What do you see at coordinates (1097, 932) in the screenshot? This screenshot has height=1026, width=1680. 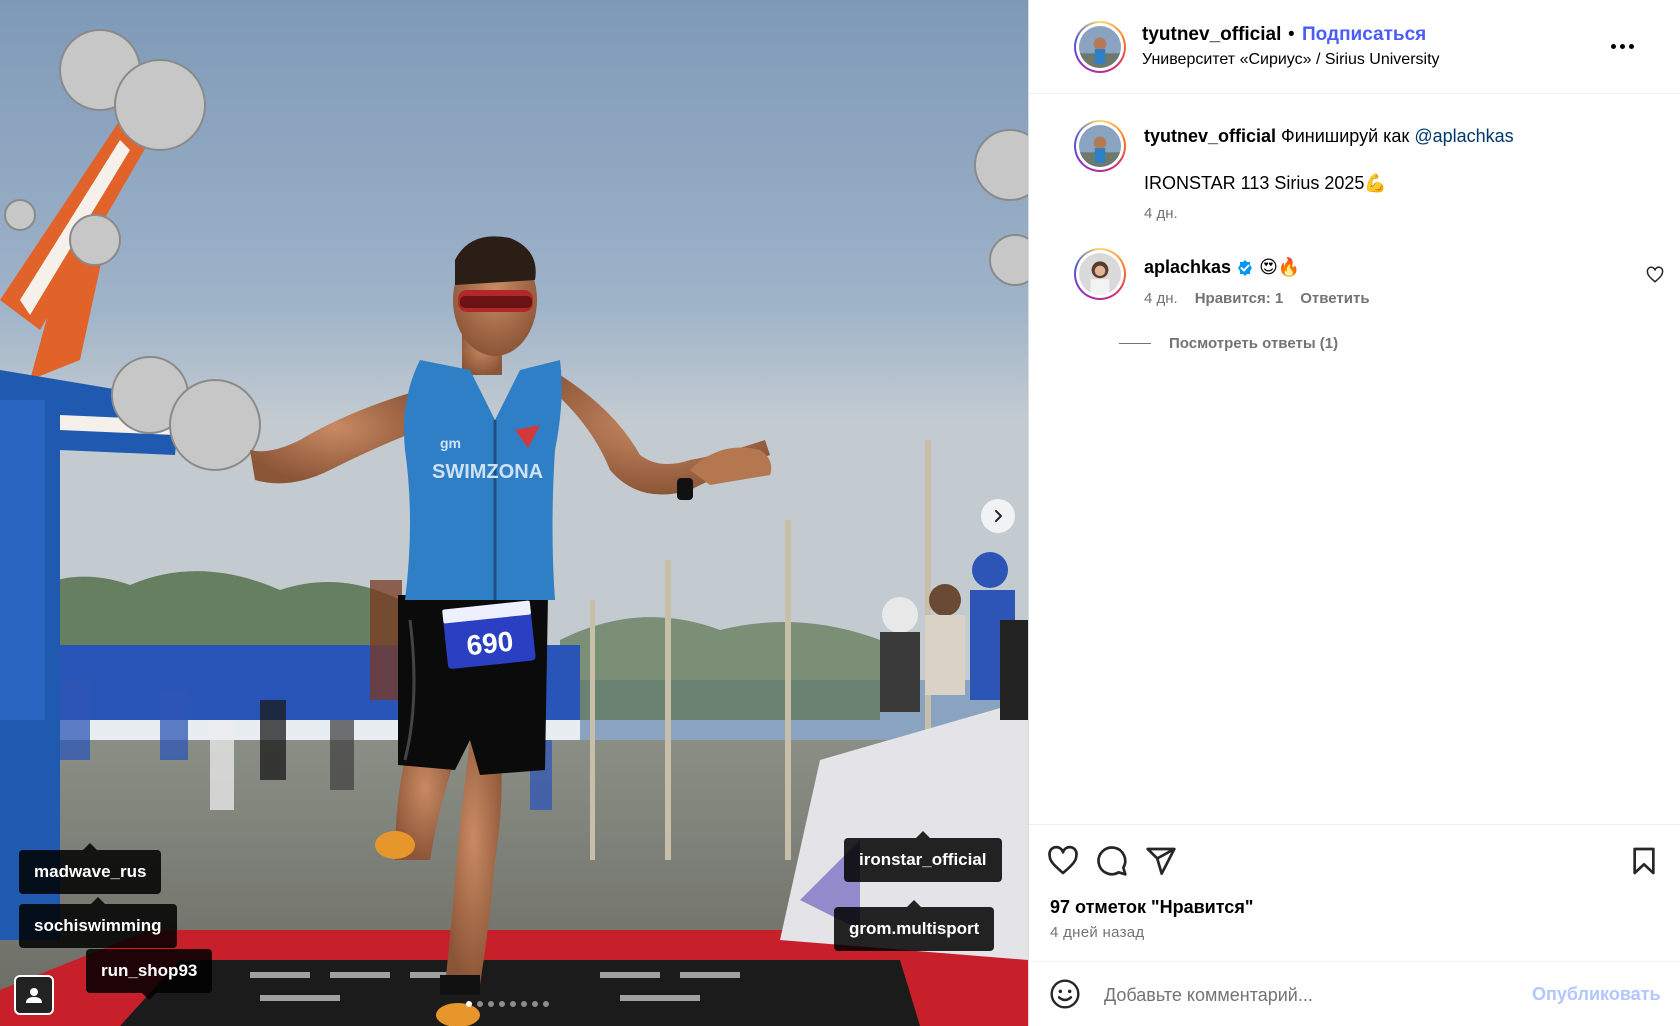 I see `post-time-ago: 4 дней назад` at bounding box center [1097, 932].